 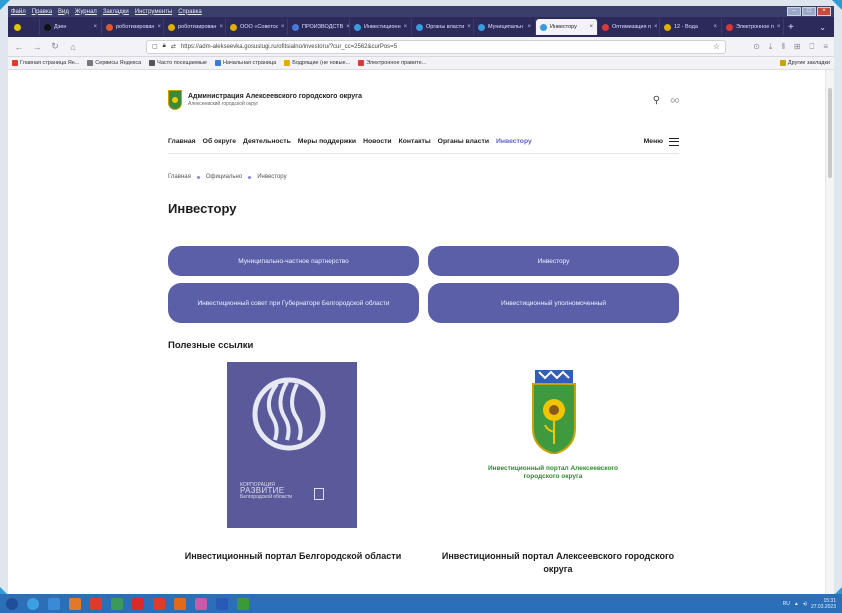 I want to click on volume-icon: ◂), so click(x=805, y=604).